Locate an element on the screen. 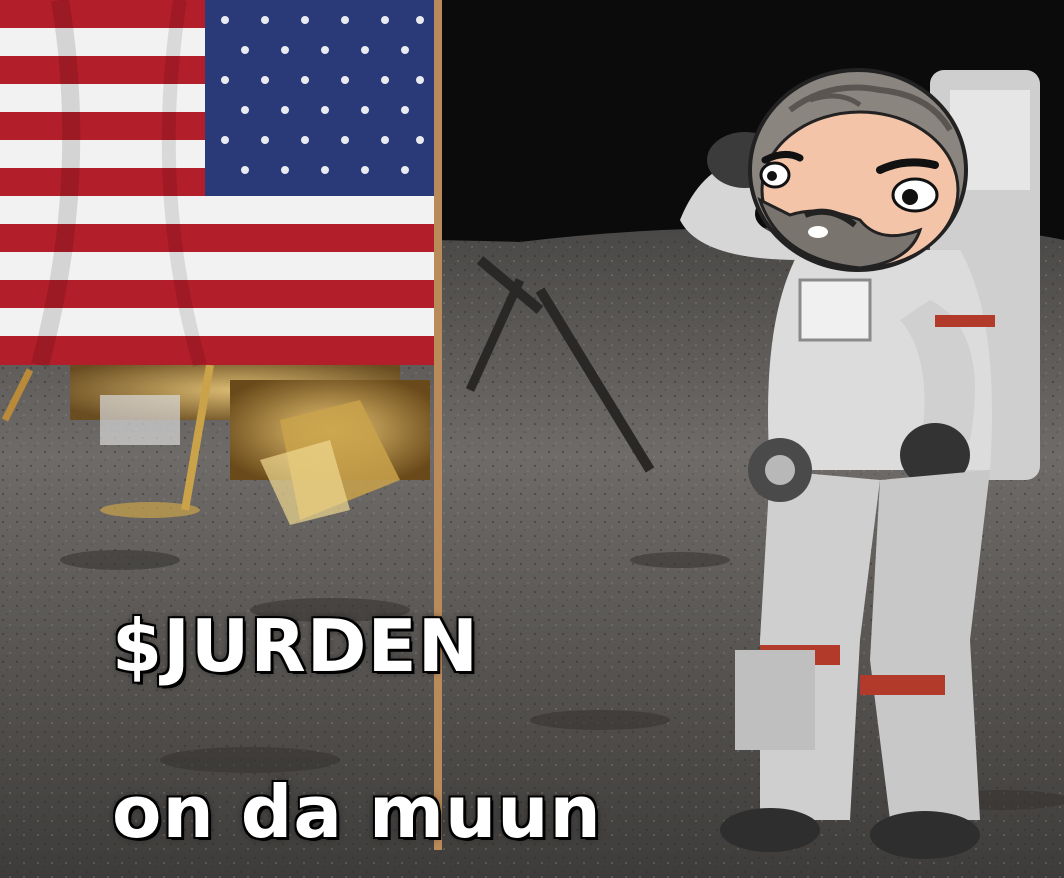 This screenshot has width=1064, height=878. caption-line-2: on da muun is located at coordinates (357, 812).